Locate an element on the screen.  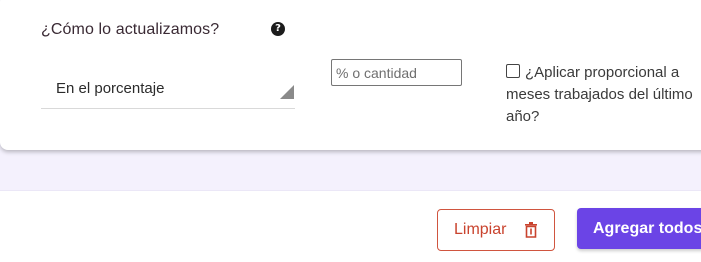
clear-button: Limpiar is located at coordinates (496, 230).